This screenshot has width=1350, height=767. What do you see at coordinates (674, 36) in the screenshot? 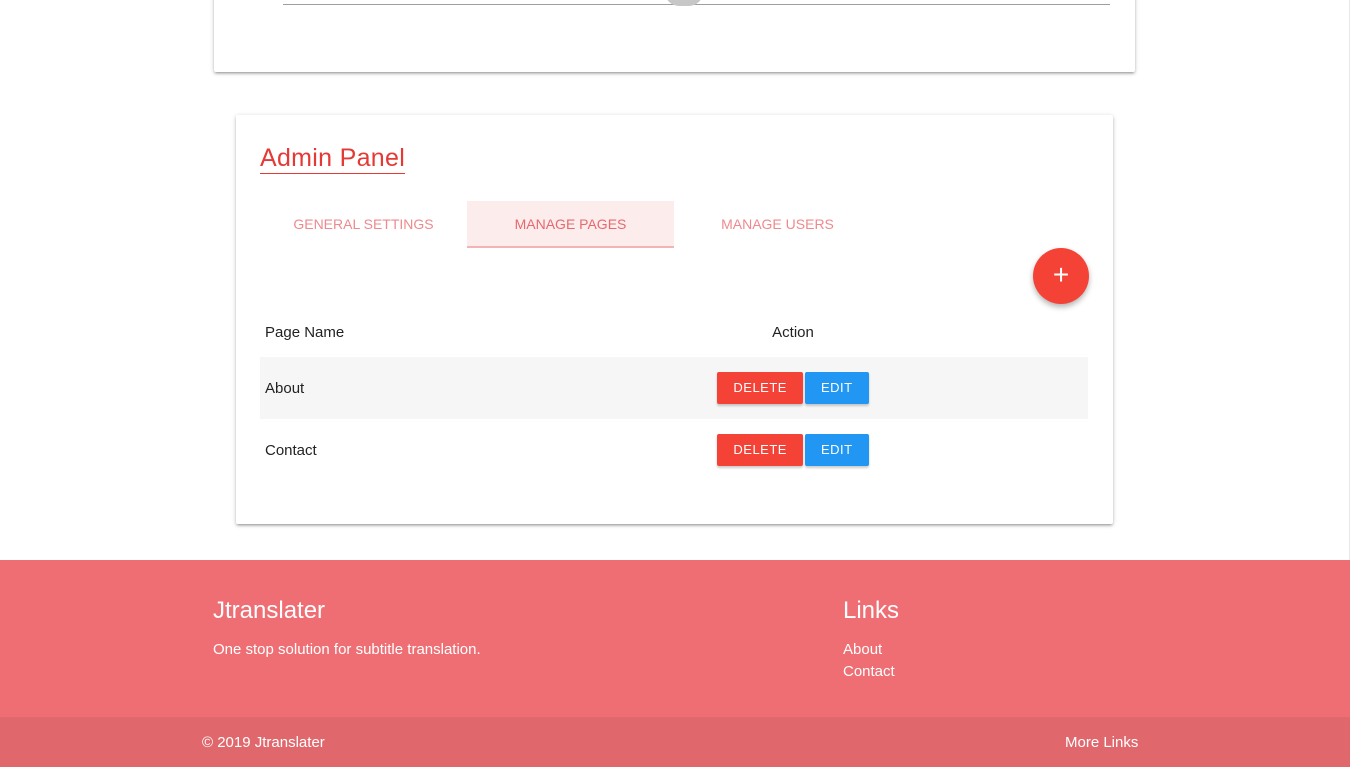
I see `top-card` at bounding box center [674, 36].